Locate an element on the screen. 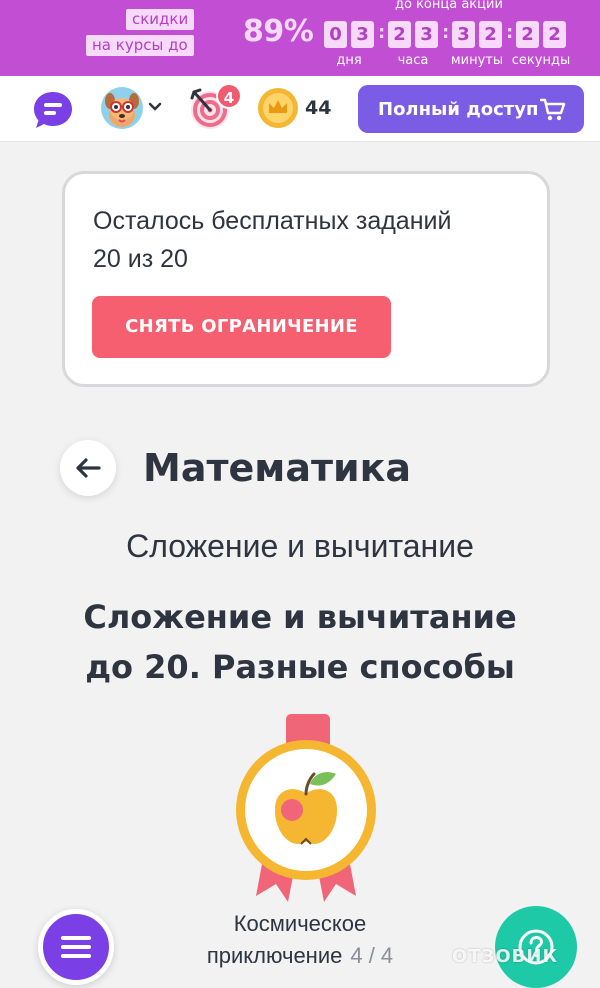 The height and width of the screenshot is (988, 600). free-tasks-line2: 20 из 20 is located at coordinates (140, 259).